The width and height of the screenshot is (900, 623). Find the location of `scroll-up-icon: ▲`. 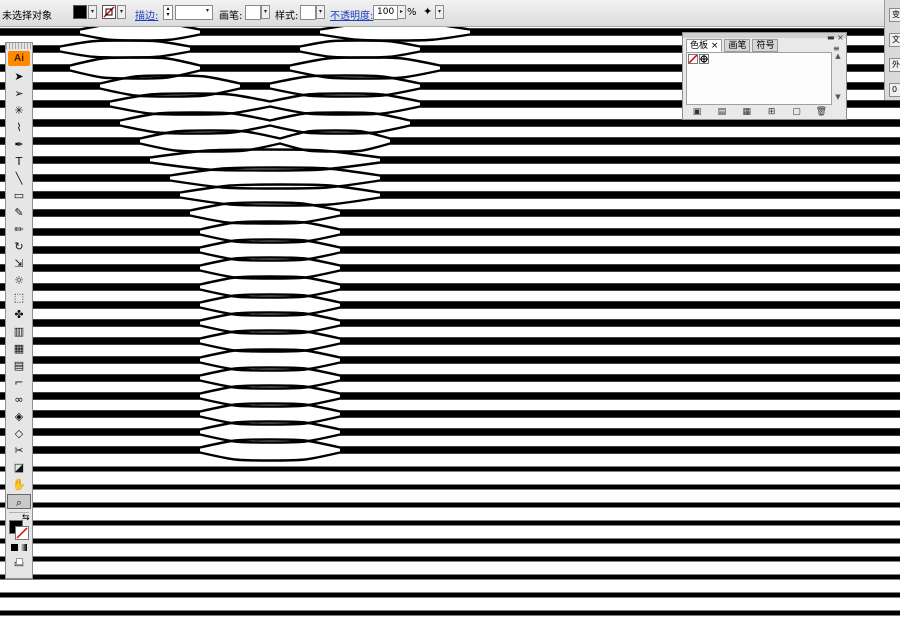

scroll-up-icon: ▲ is located at coordinates (838, 56).